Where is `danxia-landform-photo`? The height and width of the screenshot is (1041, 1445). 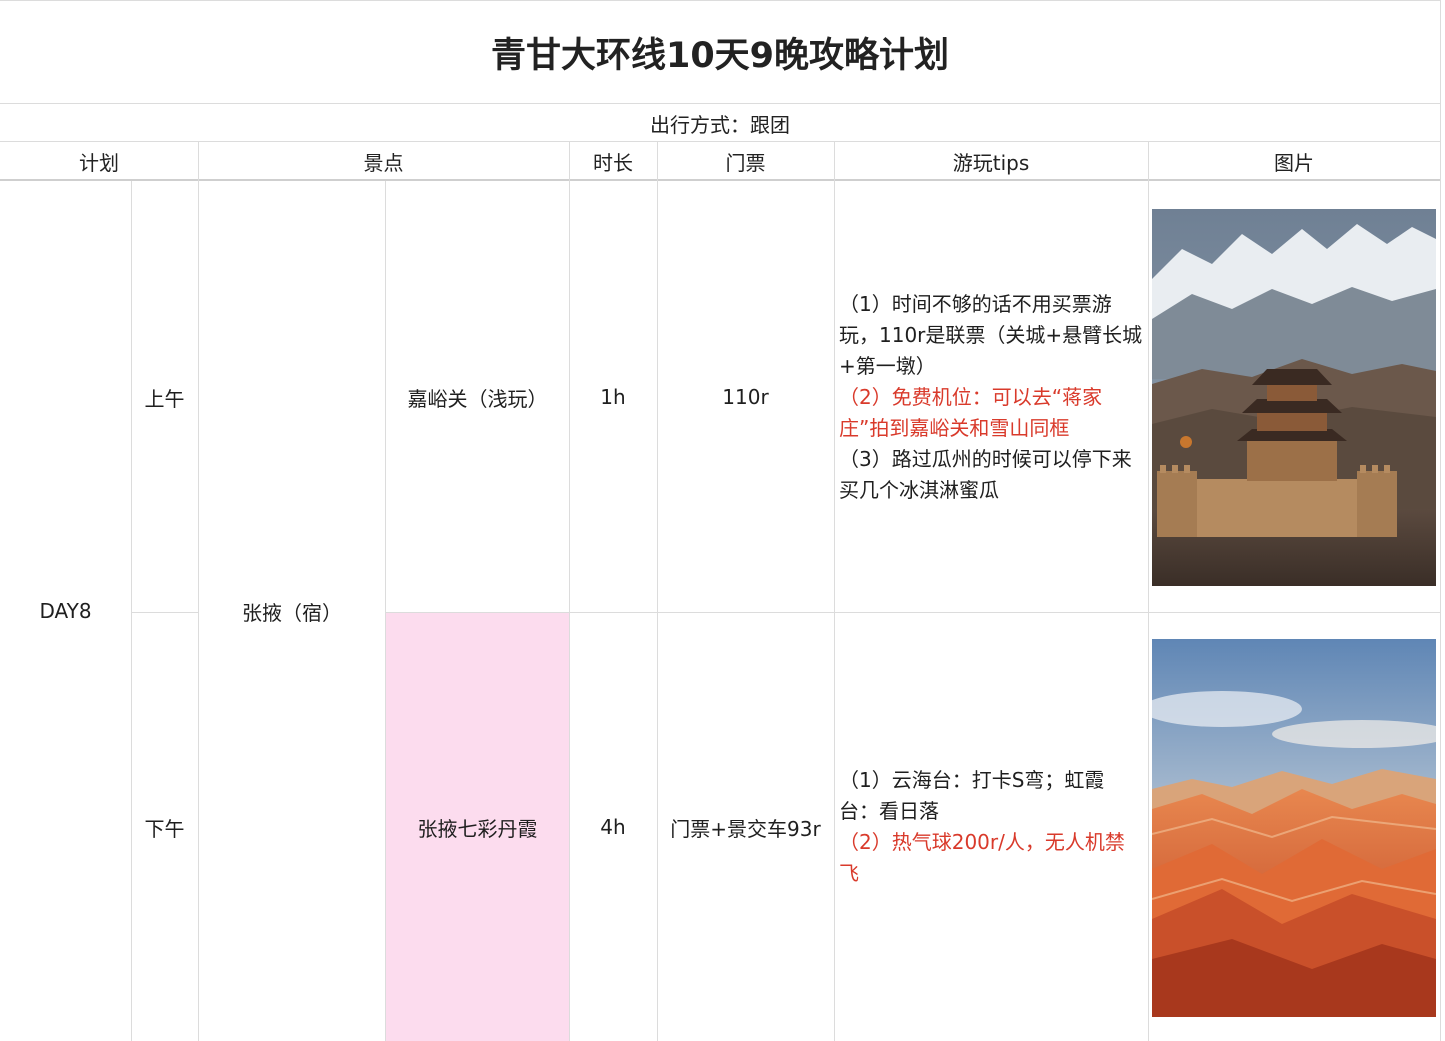 danxia-landform-photo is located at coordinates (1294, 828).